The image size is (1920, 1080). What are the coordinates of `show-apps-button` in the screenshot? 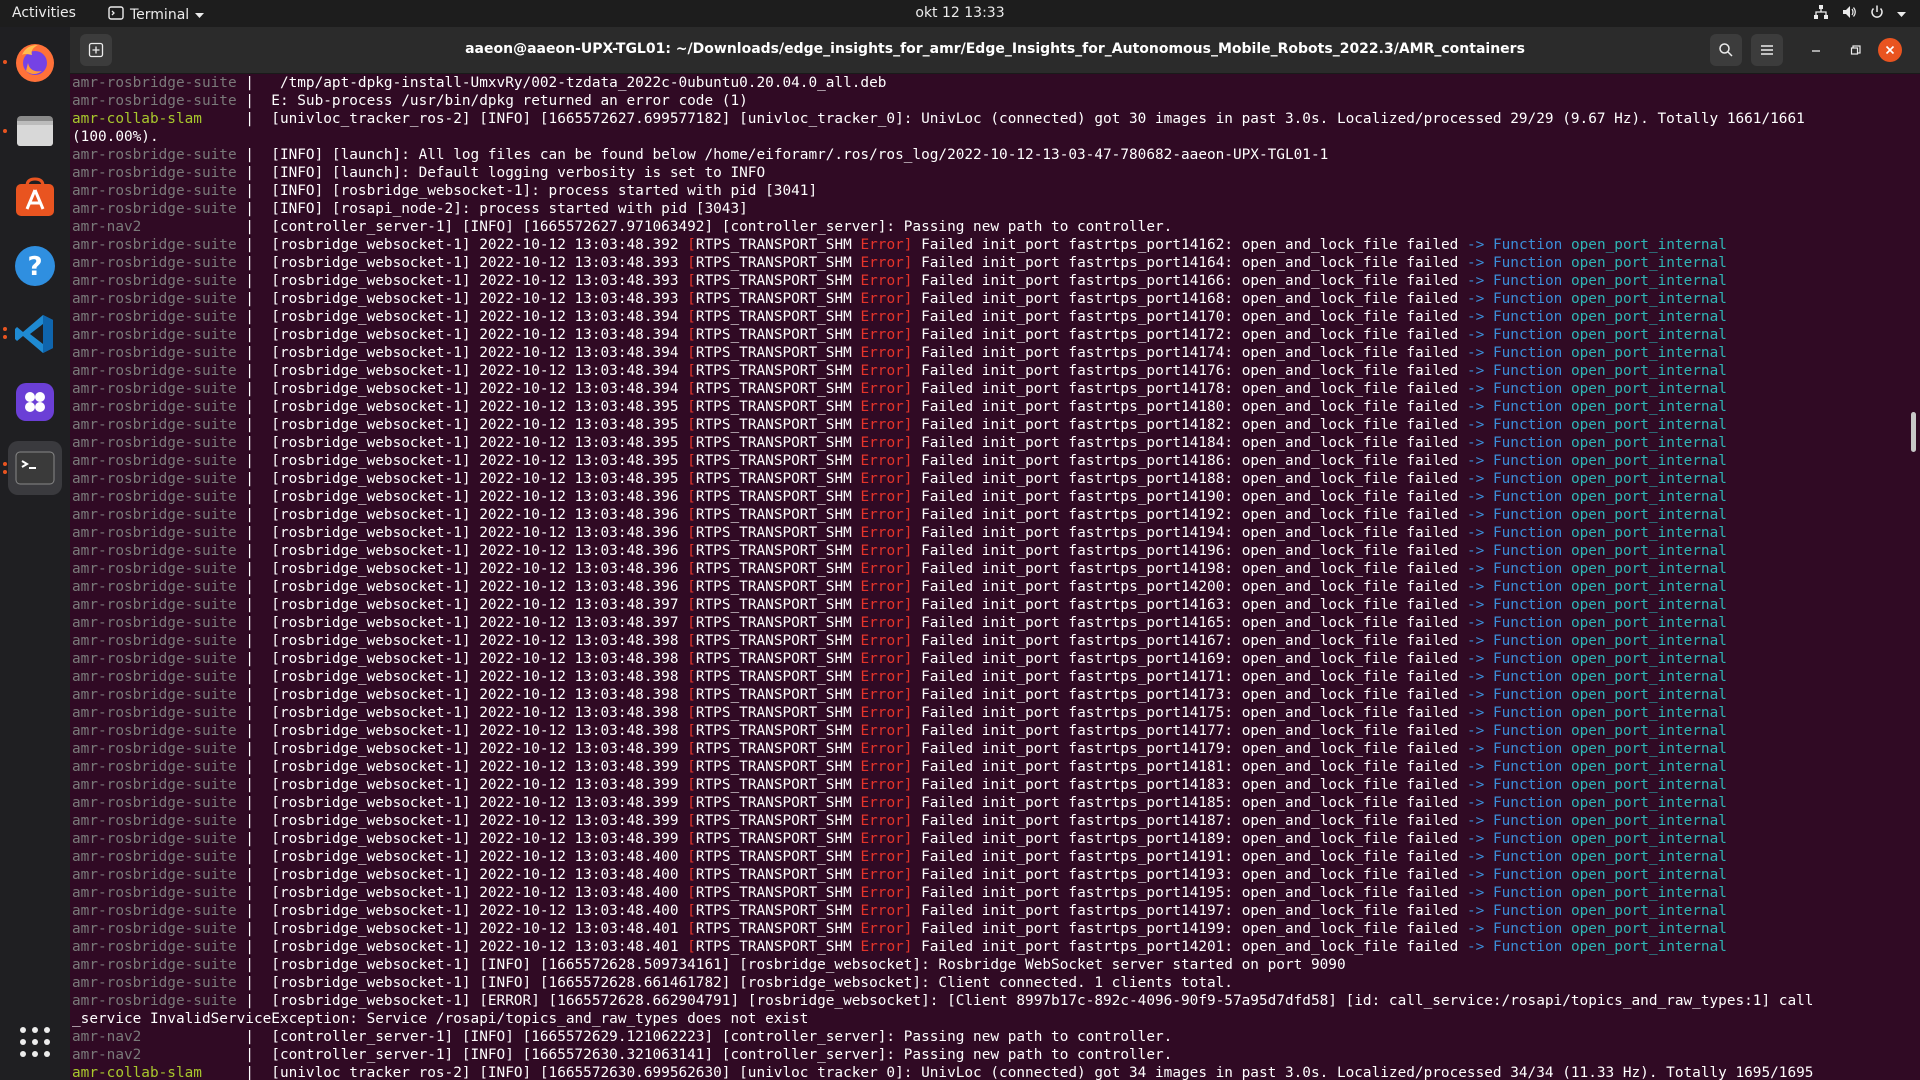 It's located at (35, 1042).